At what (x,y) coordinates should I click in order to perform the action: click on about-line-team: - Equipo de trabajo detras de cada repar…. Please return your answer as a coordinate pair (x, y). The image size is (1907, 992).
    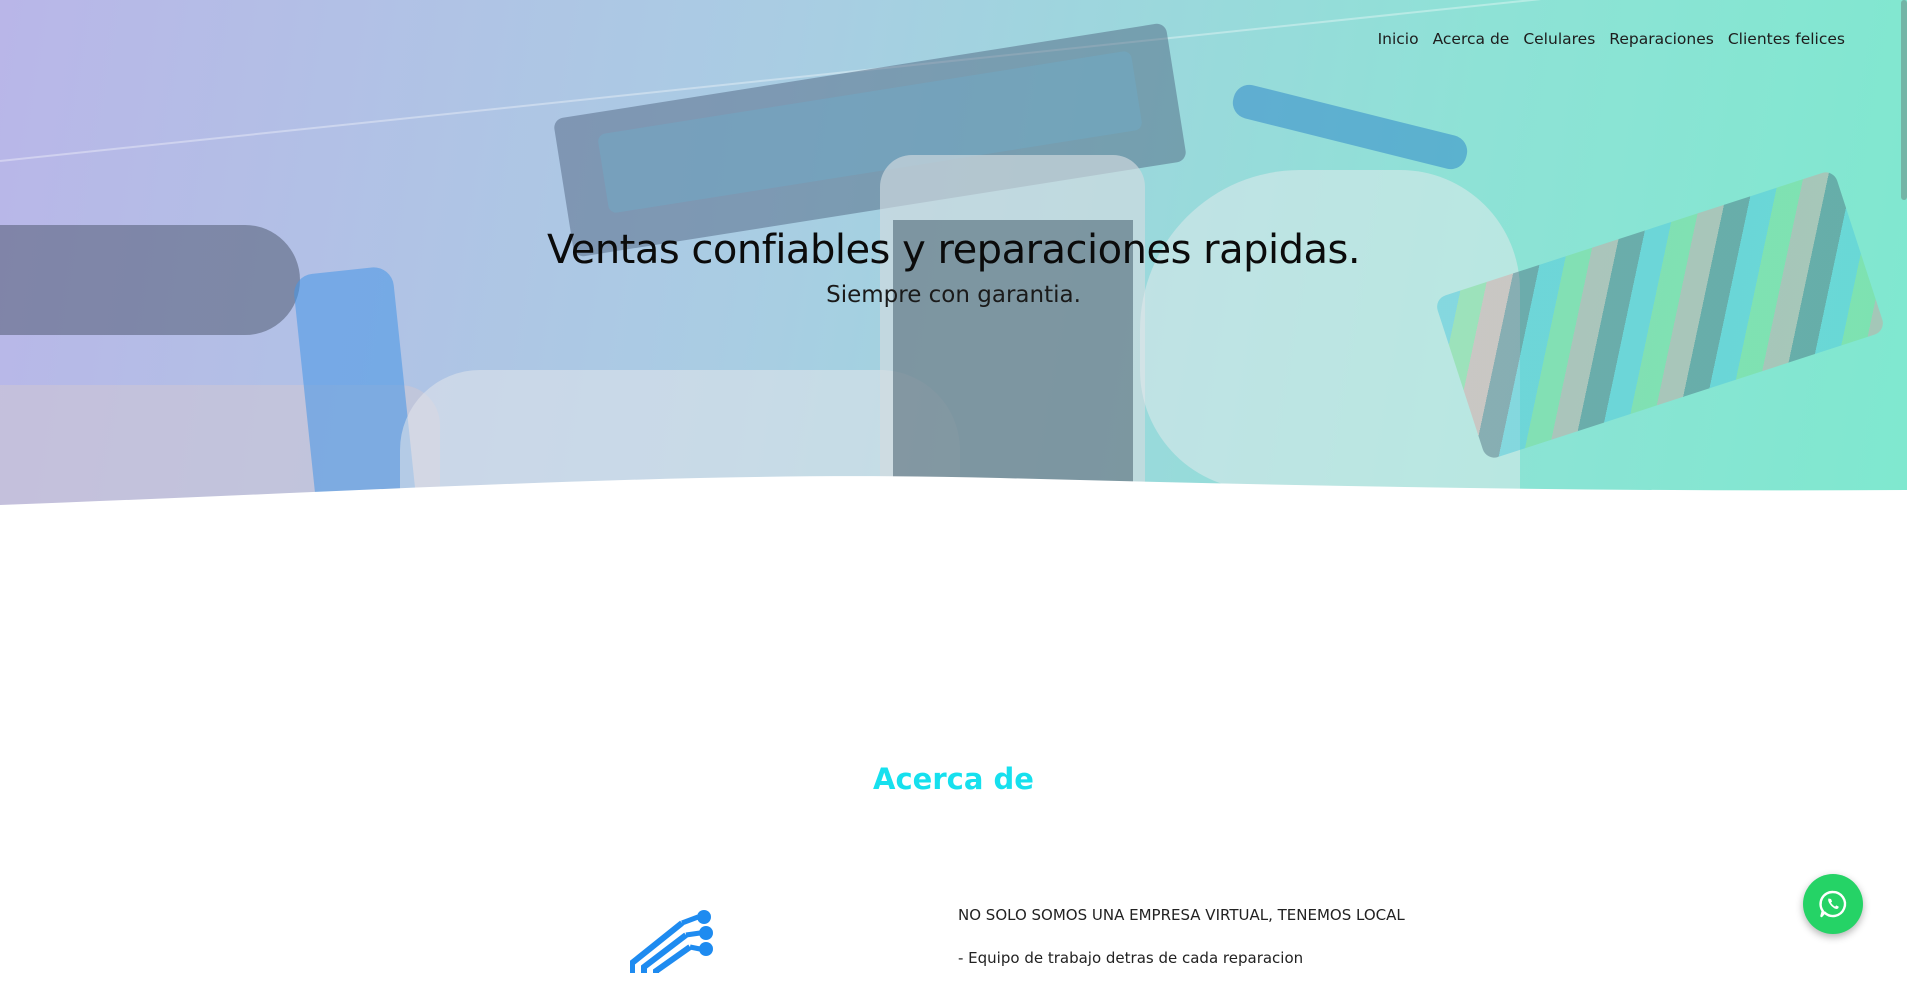
    Looking at the image, I should click on (1131, 958).